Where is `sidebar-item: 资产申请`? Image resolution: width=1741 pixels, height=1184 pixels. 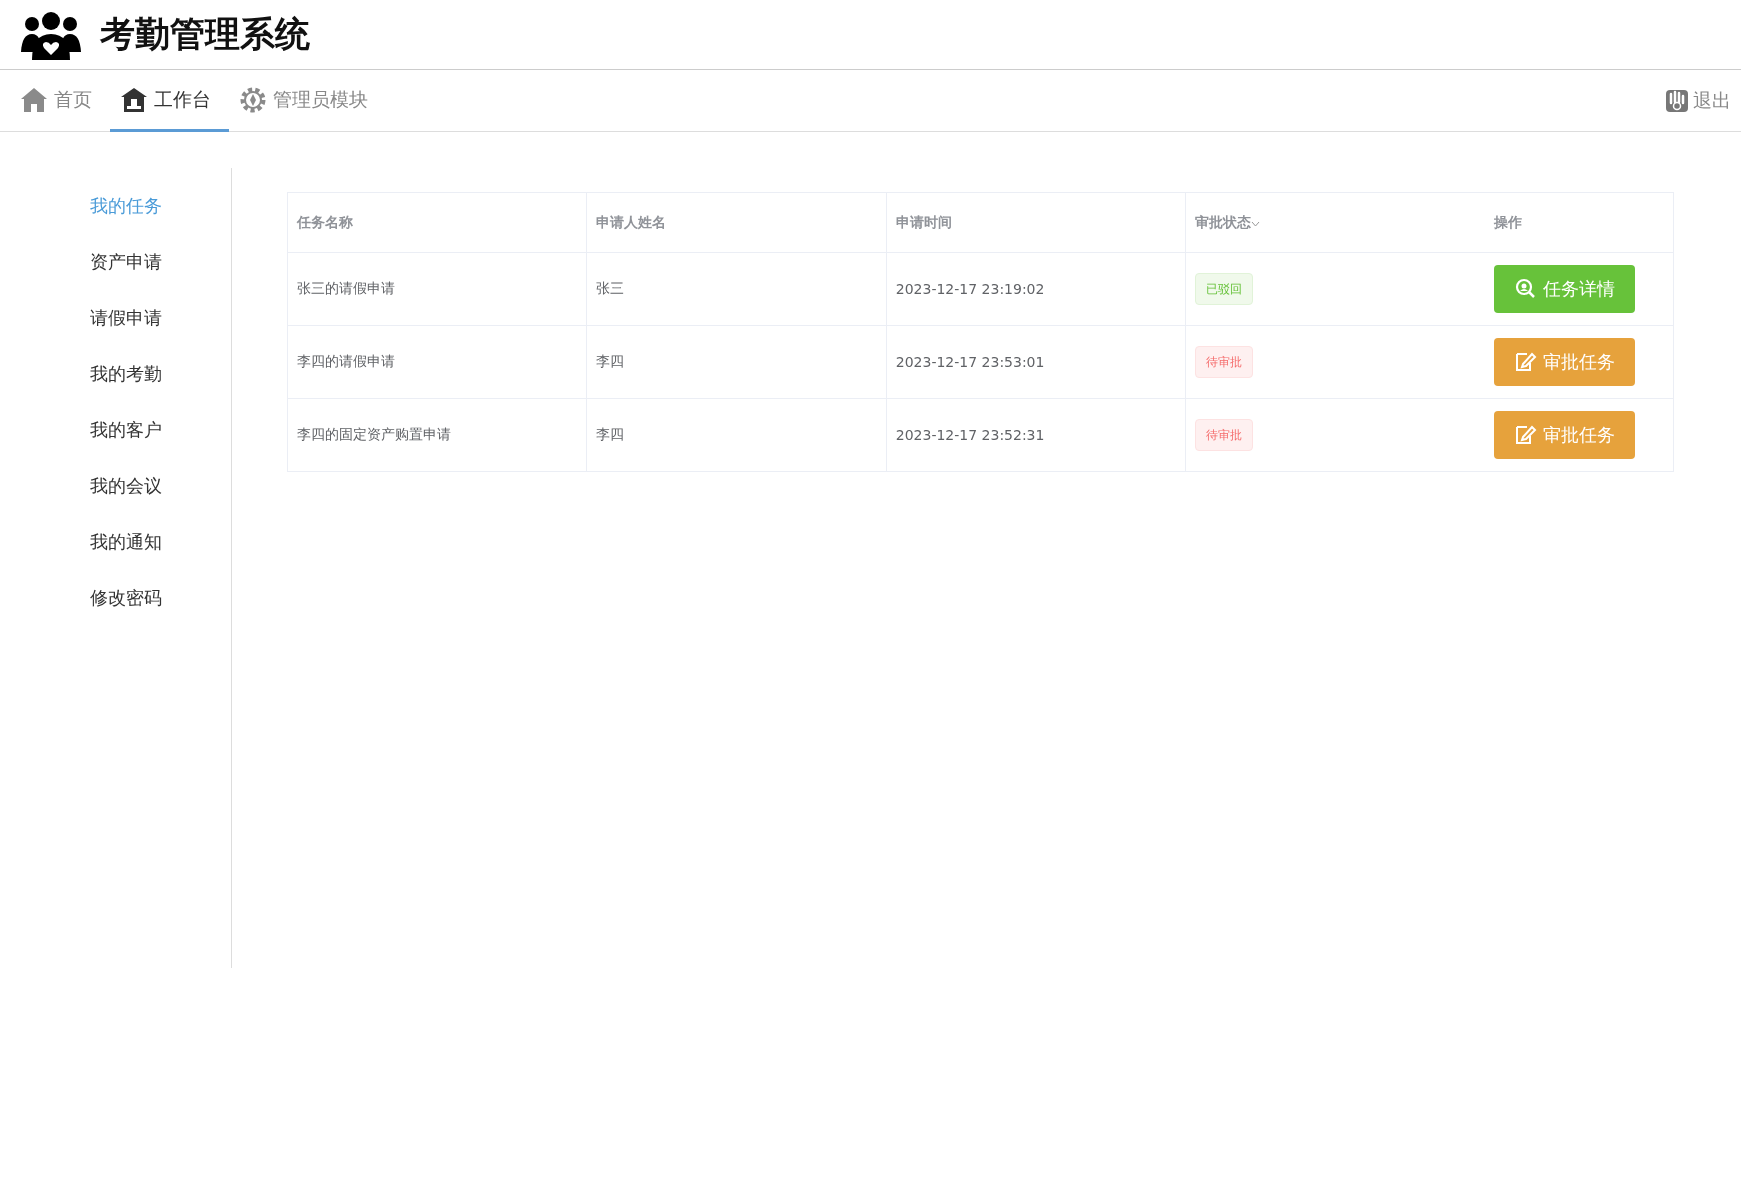
sidebar-item: 资产申请 is located at coordinates (81, 262).